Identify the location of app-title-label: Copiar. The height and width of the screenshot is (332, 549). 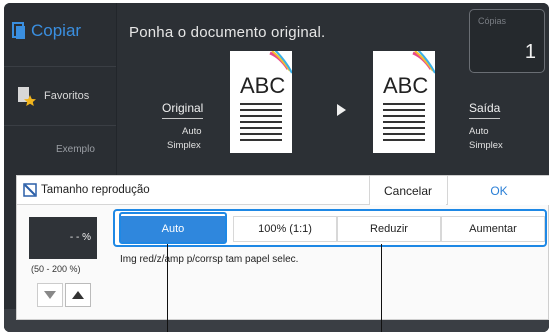
(56, 30).